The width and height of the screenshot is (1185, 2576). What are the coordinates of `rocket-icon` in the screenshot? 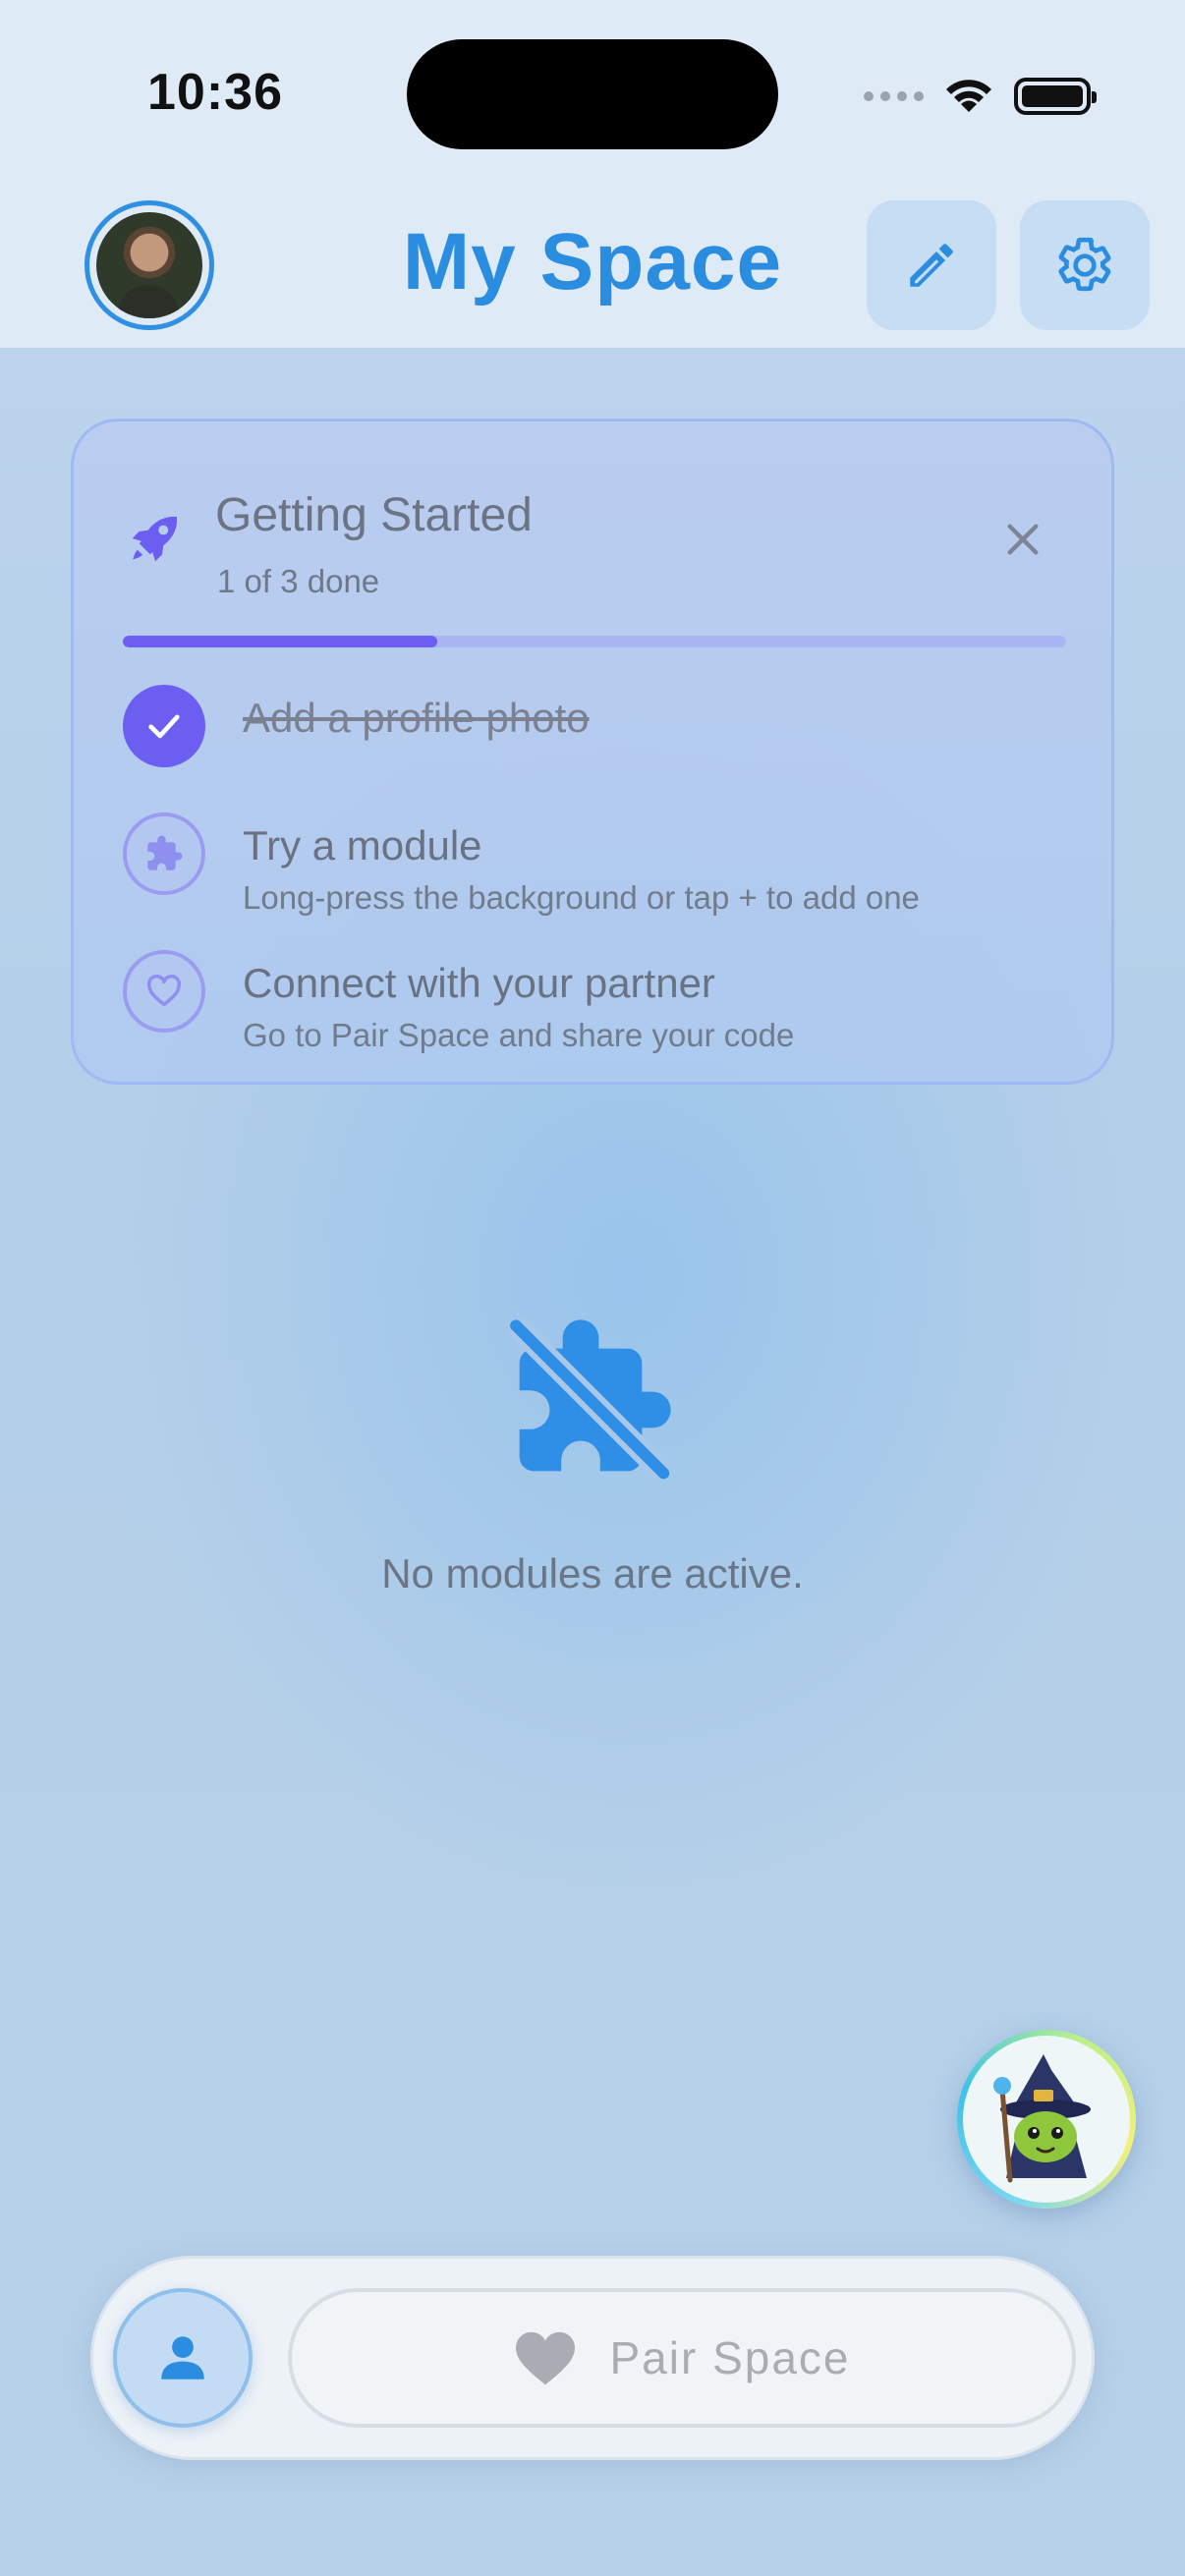 It's located at (155, 539).